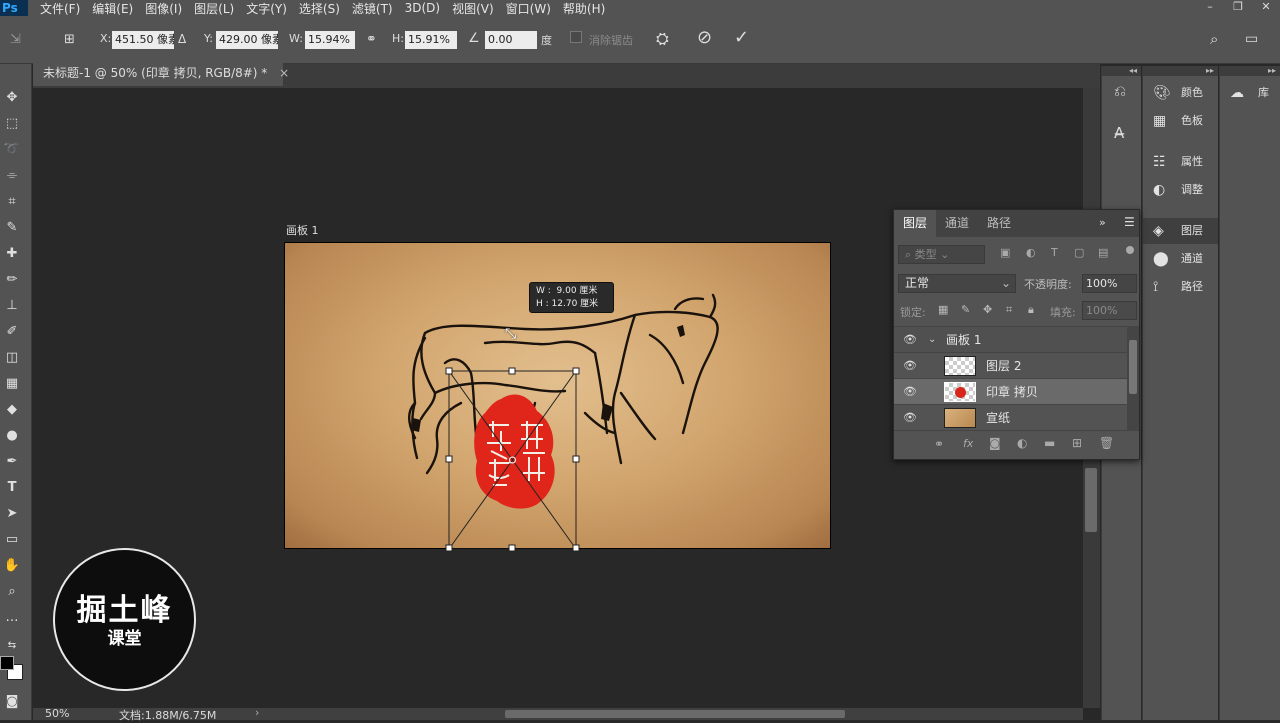  Describe the element at coordinates (987, 309) in the screenshot. I see `lock-position-icon: ✥` at that location.